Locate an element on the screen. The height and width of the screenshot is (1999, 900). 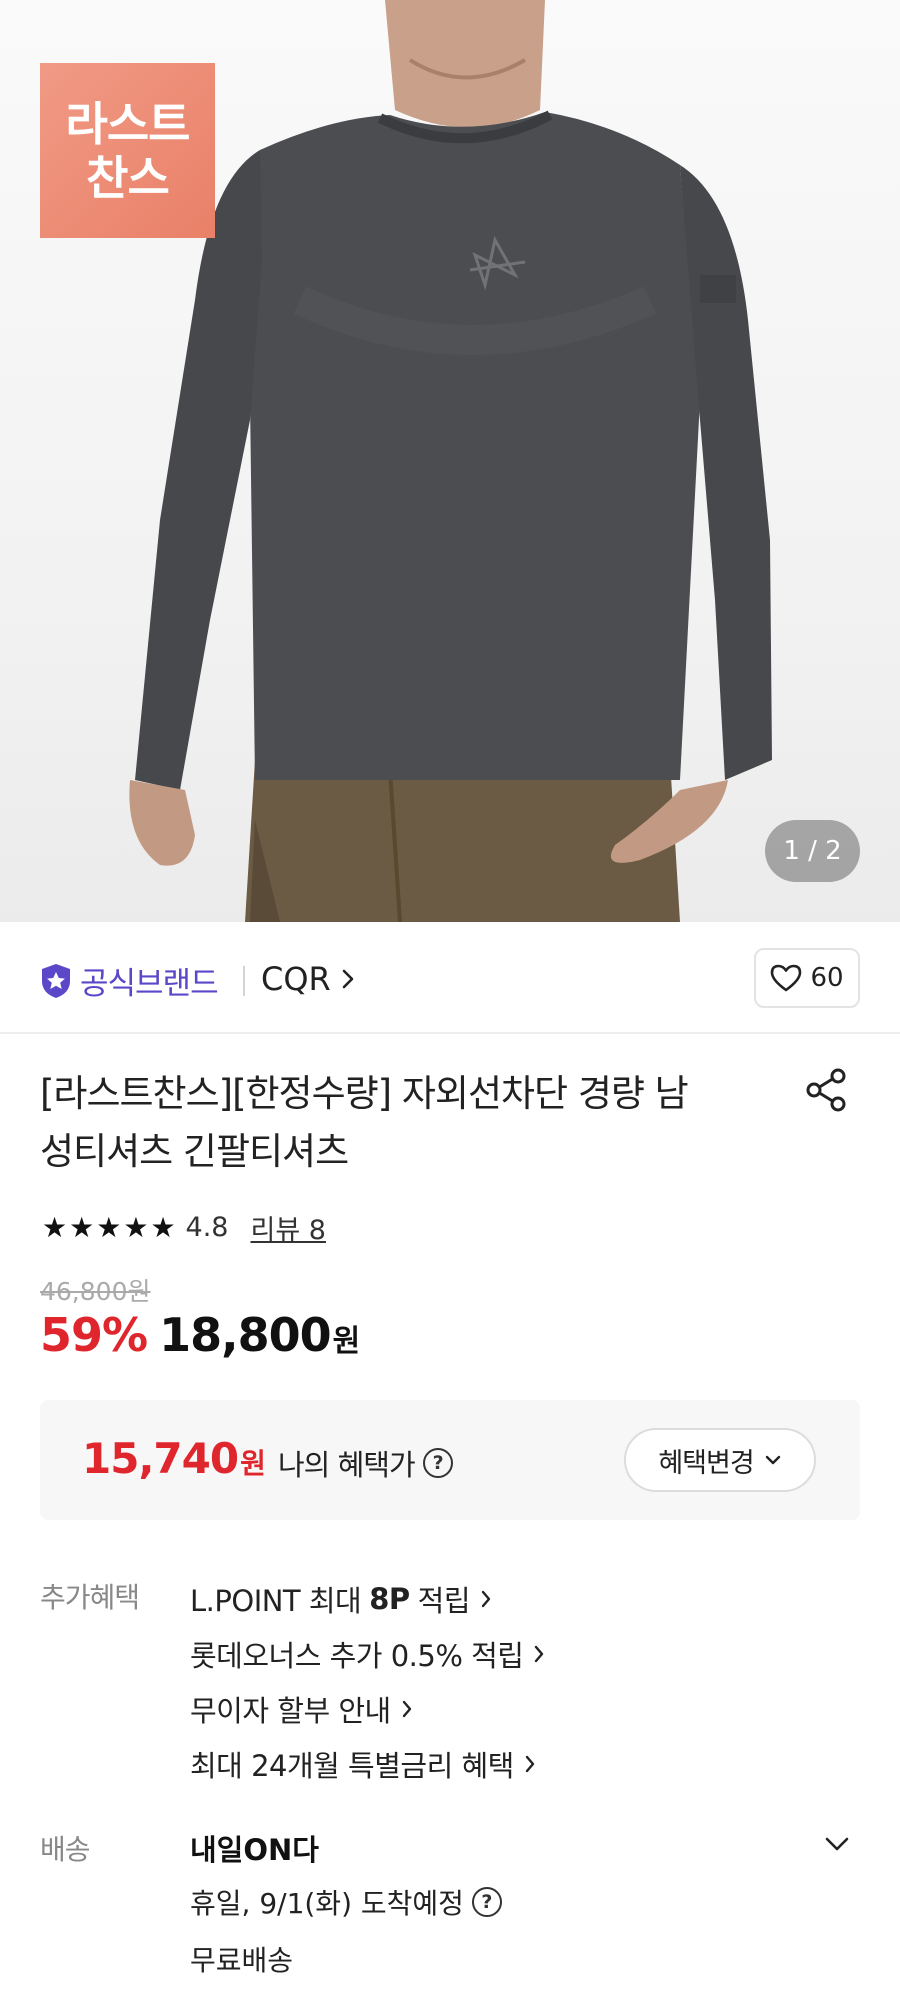
like-button: 60 is located at coordinates (807, 978).